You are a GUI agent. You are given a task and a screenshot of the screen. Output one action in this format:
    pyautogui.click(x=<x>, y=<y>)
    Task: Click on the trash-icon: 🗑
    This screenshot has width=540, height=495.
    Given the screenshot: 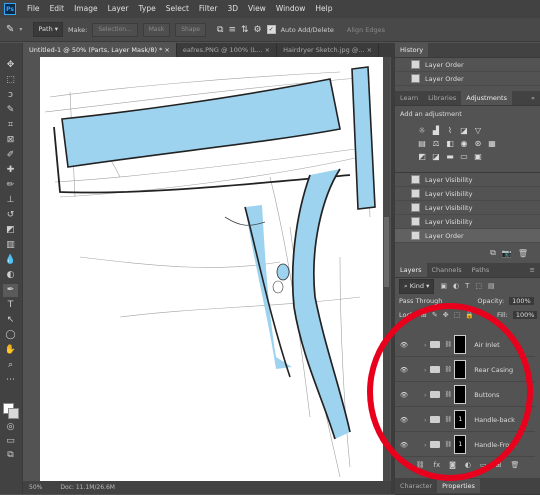 What is the action you would take?
    pyautogui.click(x=523, y=253)
    